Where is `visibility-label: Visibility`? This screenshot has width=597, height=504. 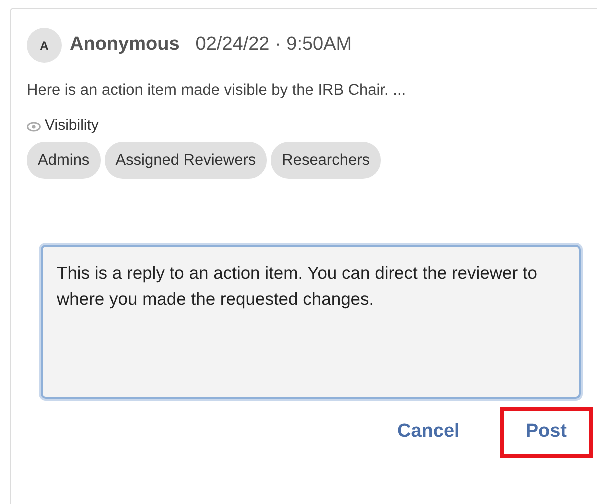
visibility-label: Visibility is located at coordinates (72, 126).